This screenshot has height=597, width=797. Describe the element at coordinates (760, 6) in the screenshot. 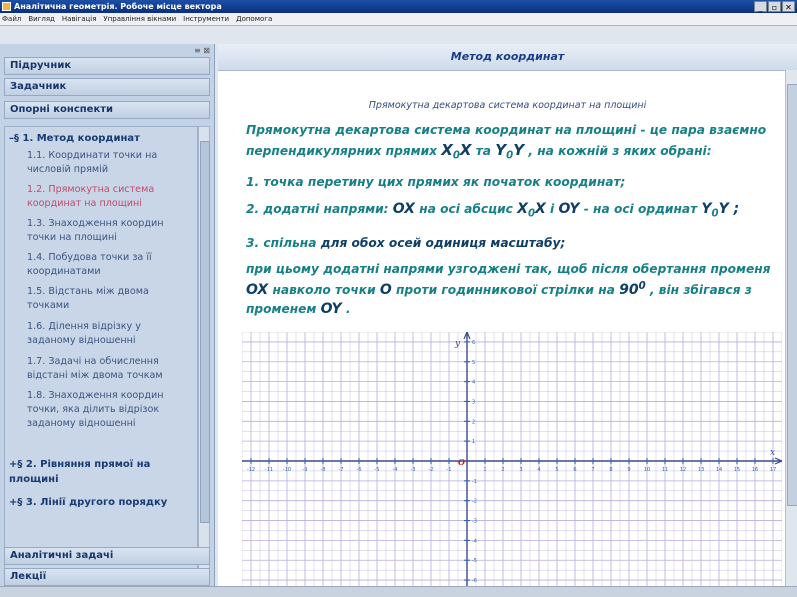

I see `minimize-button: _` at that location.